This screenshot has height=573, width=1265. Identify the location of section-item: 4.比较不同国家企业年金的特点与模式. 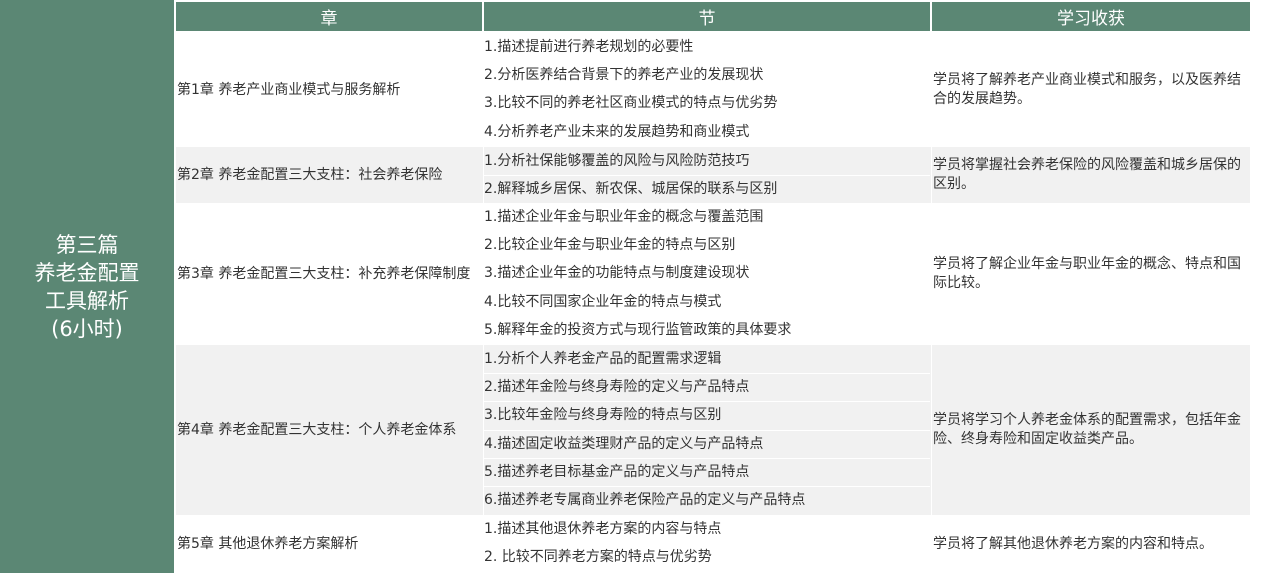
(603, 302).